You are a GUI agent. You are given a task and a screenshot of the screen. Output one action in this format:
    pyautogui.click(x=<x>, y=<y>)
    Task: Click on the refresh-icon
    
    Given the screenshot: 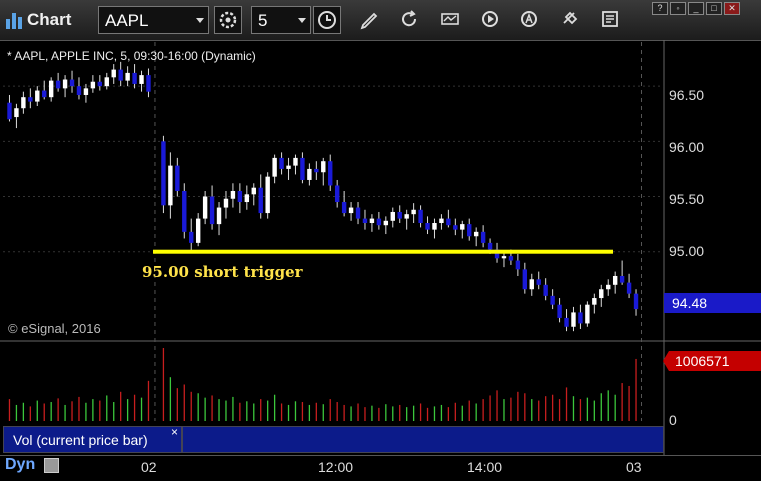 What is the action you would take?
    pyautogui.click(x=409, y=18)
    